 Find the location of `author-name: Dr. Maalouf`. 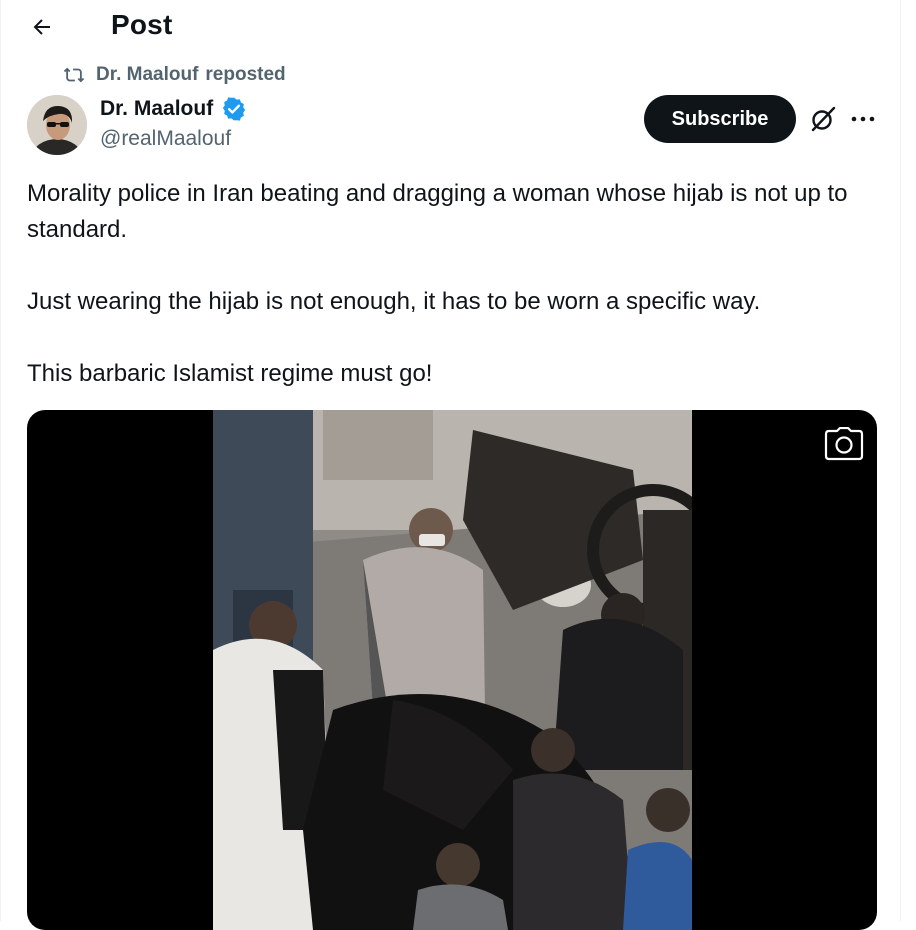

author-name: Dr. Maalouf is located at coordinates (156, 109).